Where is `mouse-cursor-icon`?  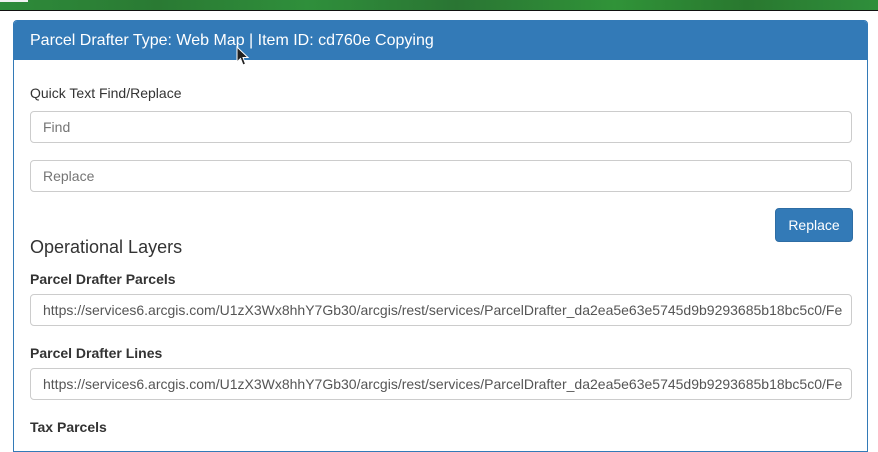 mouse-cursor-icon is located at coordinates (243, 56).